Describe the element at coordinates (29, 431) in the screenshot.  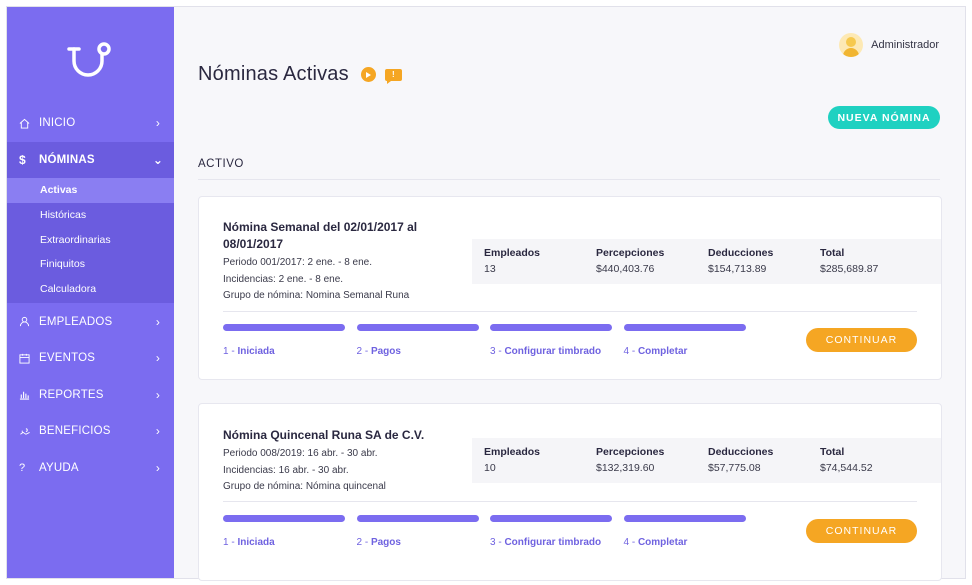
I see `benefits-icon` at that location.